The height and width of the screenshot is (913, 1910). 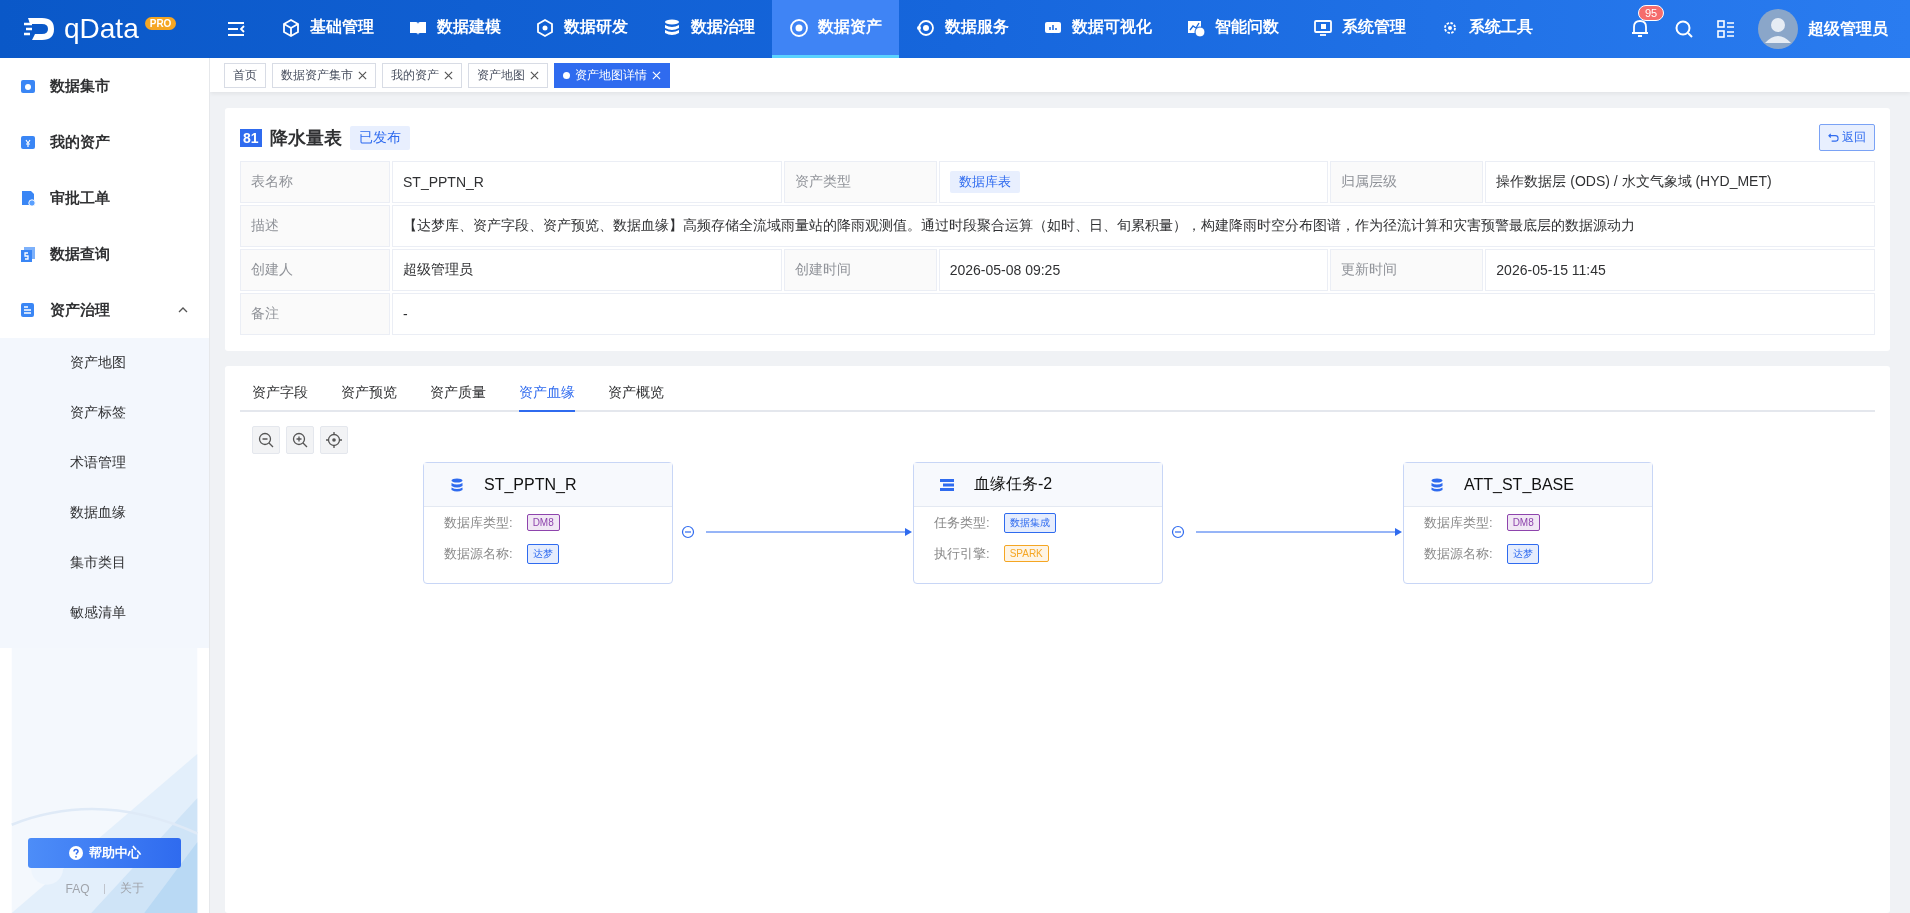 I want to click on page-tab: 数据资产集市, so click(x=324, y=75).